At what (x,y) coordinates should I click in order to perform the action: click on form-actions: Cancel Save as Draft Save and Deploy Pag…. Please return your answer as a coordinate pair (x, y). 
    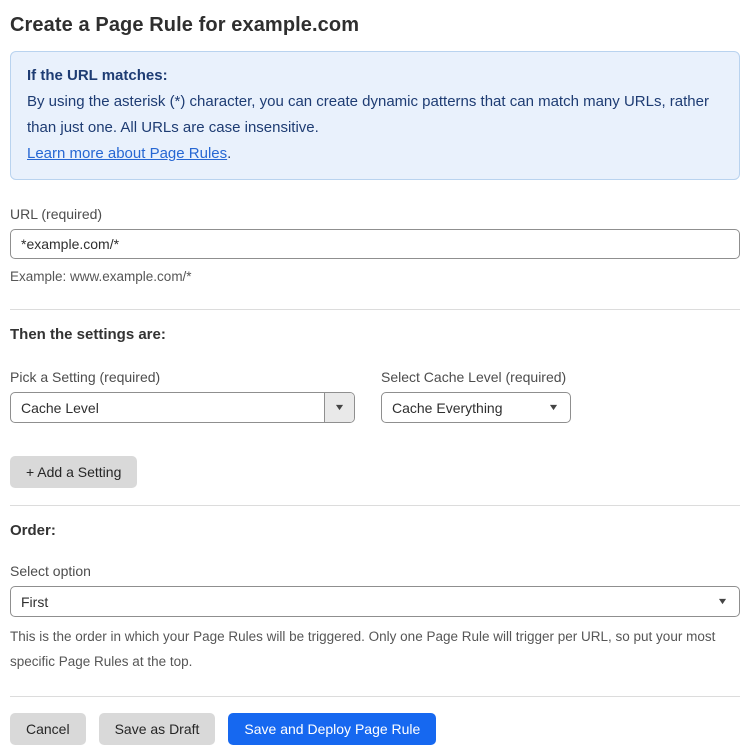
    Looking at the image, I should click on (375, 729).